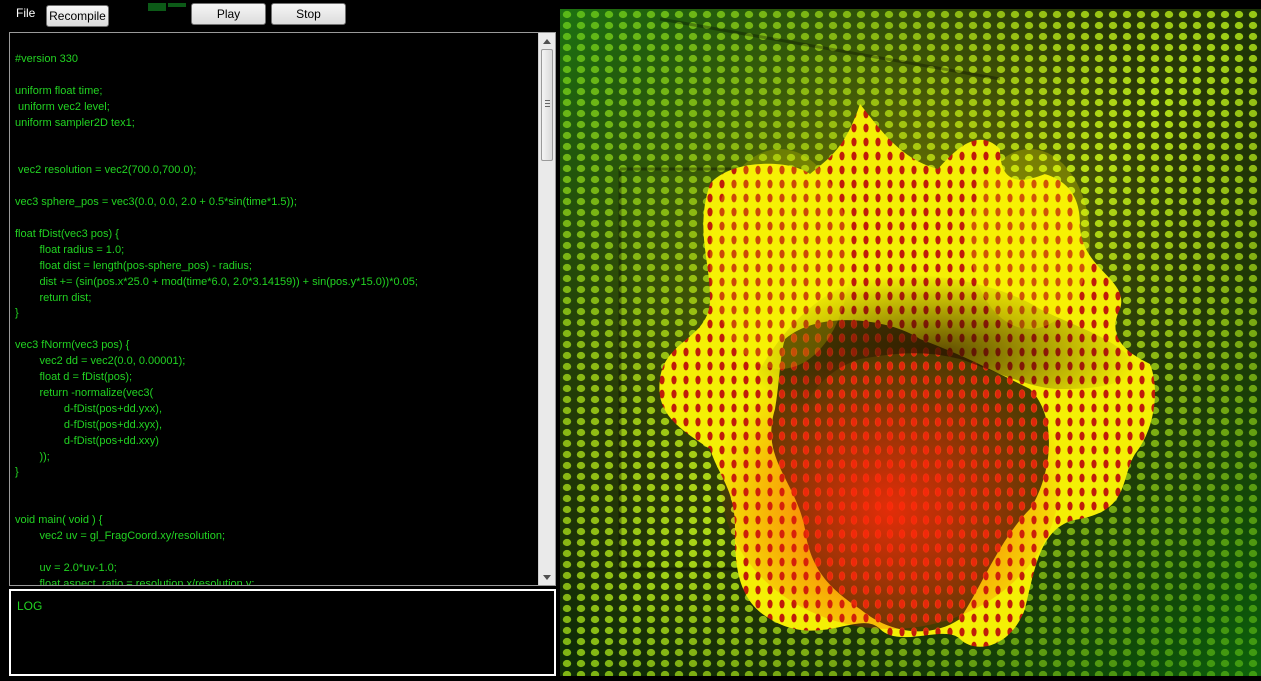 The height and width of the screenshot is (681, 1261). Describe the element at coordinates (67, 233) in the screenshot. I see `code-line: float fDist(vec3 pos) {` at that location.